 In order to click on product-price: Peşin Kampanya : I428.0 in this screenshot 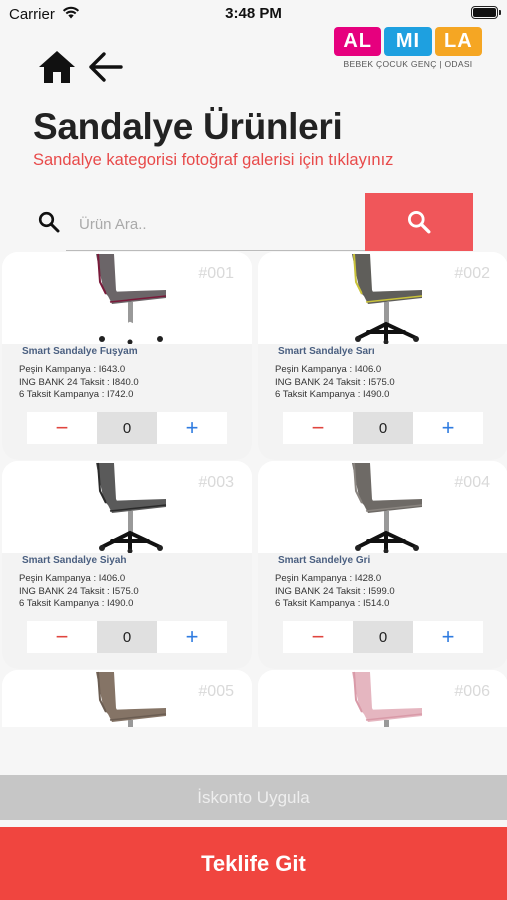, I will do `click(328, 578)`.